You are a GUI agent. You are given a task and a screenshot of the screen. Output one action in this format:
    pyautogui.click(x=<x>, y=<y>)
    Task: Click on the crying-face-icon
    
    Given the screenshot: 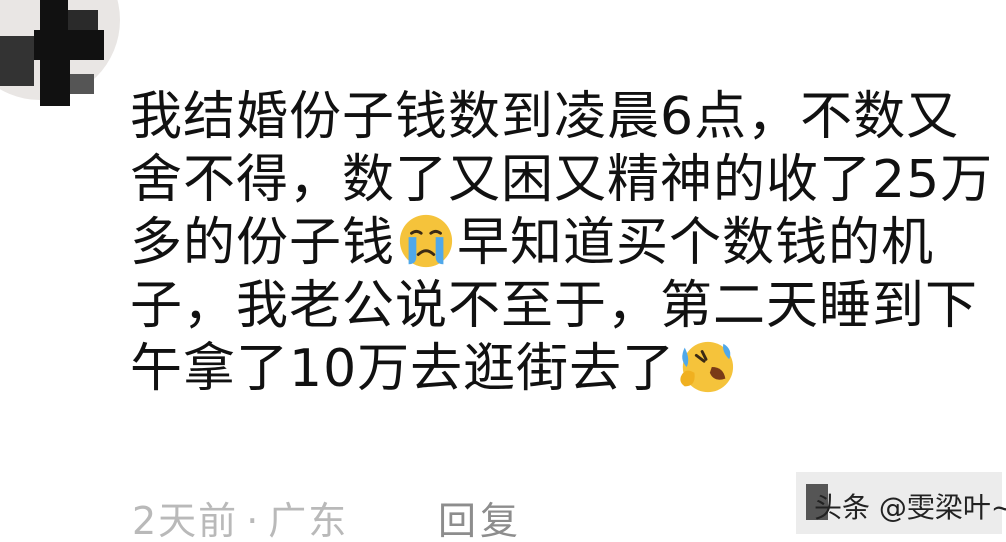 What is the action you would take?
    pyautogui.click(x=426, y=241)
    